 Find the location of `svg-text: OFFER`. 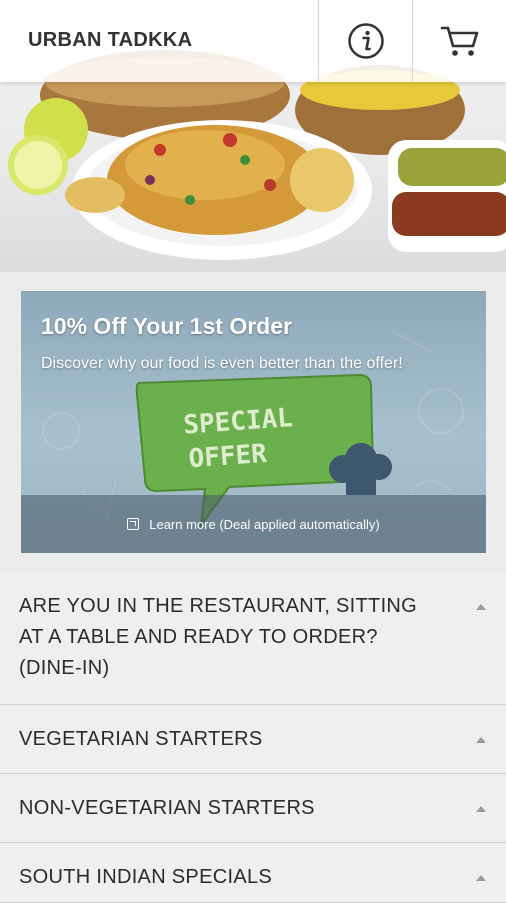

svg-text: OFFER is located at coordinates (228, 456).